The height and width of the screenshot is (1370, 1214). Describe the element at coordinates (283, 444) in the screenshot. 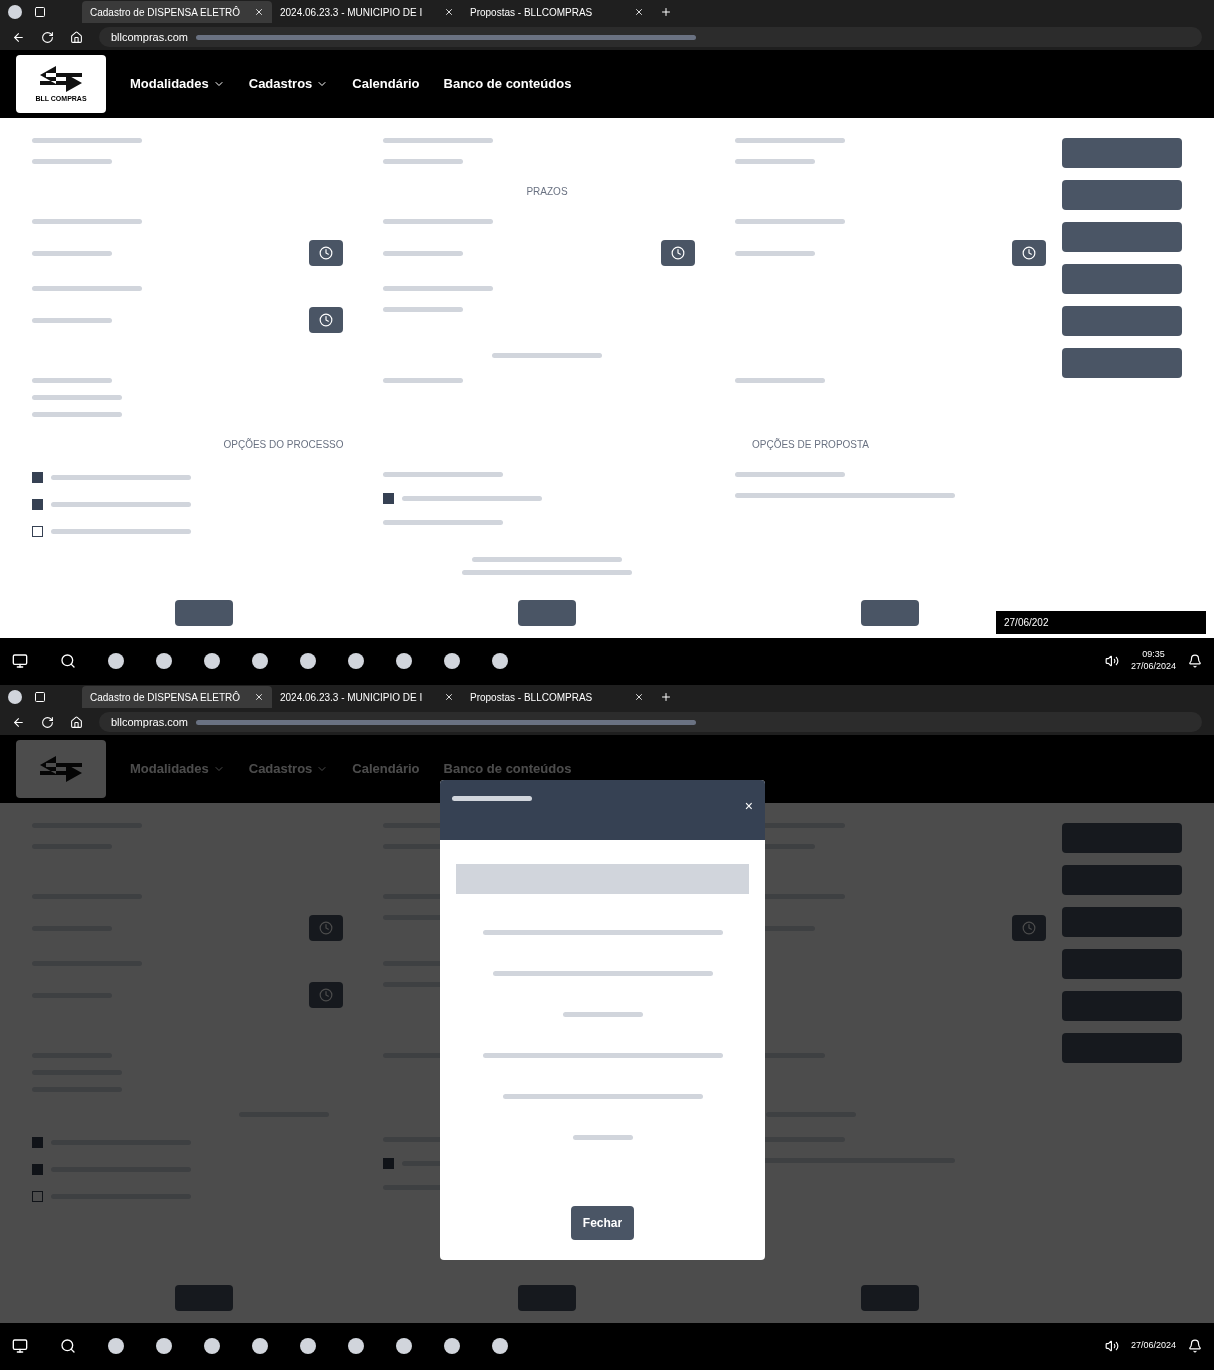

I see `section-heading: OPÇÕES DO PROCESSO` at that location.